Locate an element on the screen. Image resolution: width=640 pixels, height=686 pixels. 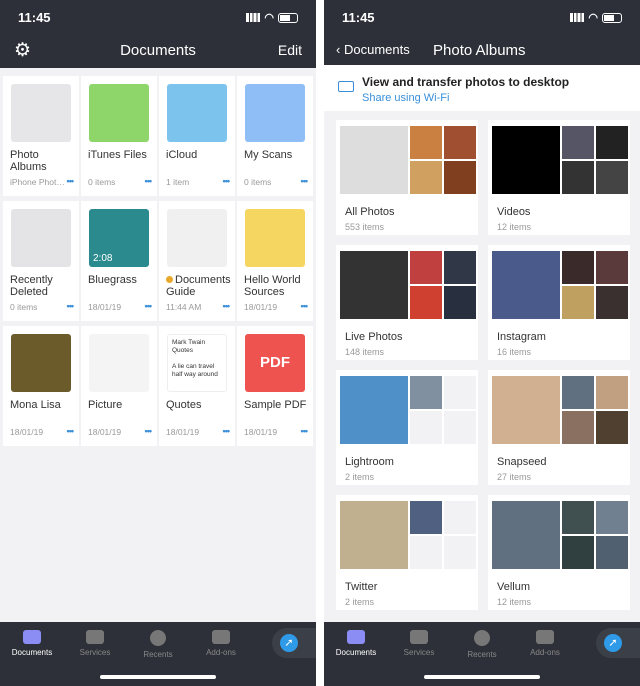
album-count: 27 items is located at coordinates (514, 477).